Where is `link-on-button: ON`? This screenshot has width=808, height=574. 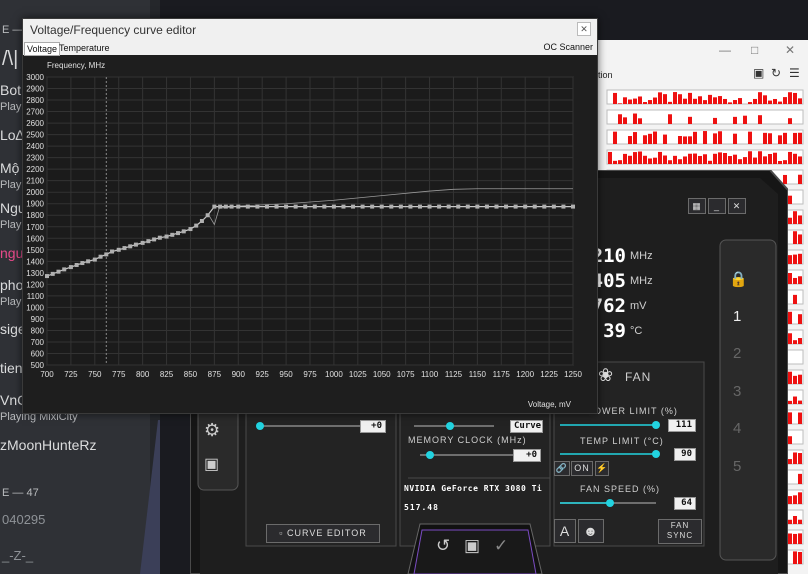 link-on-button: ON is located at coordinates (582, 468).